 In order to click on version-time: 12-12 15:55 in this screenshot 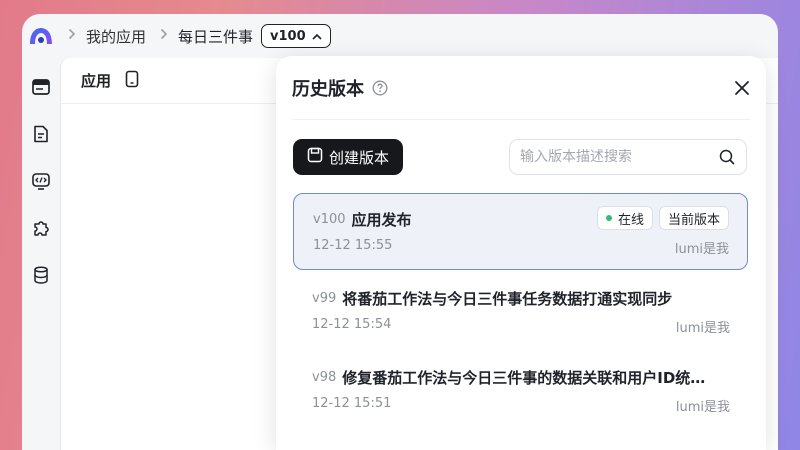, I will do `click(353, 245)`.